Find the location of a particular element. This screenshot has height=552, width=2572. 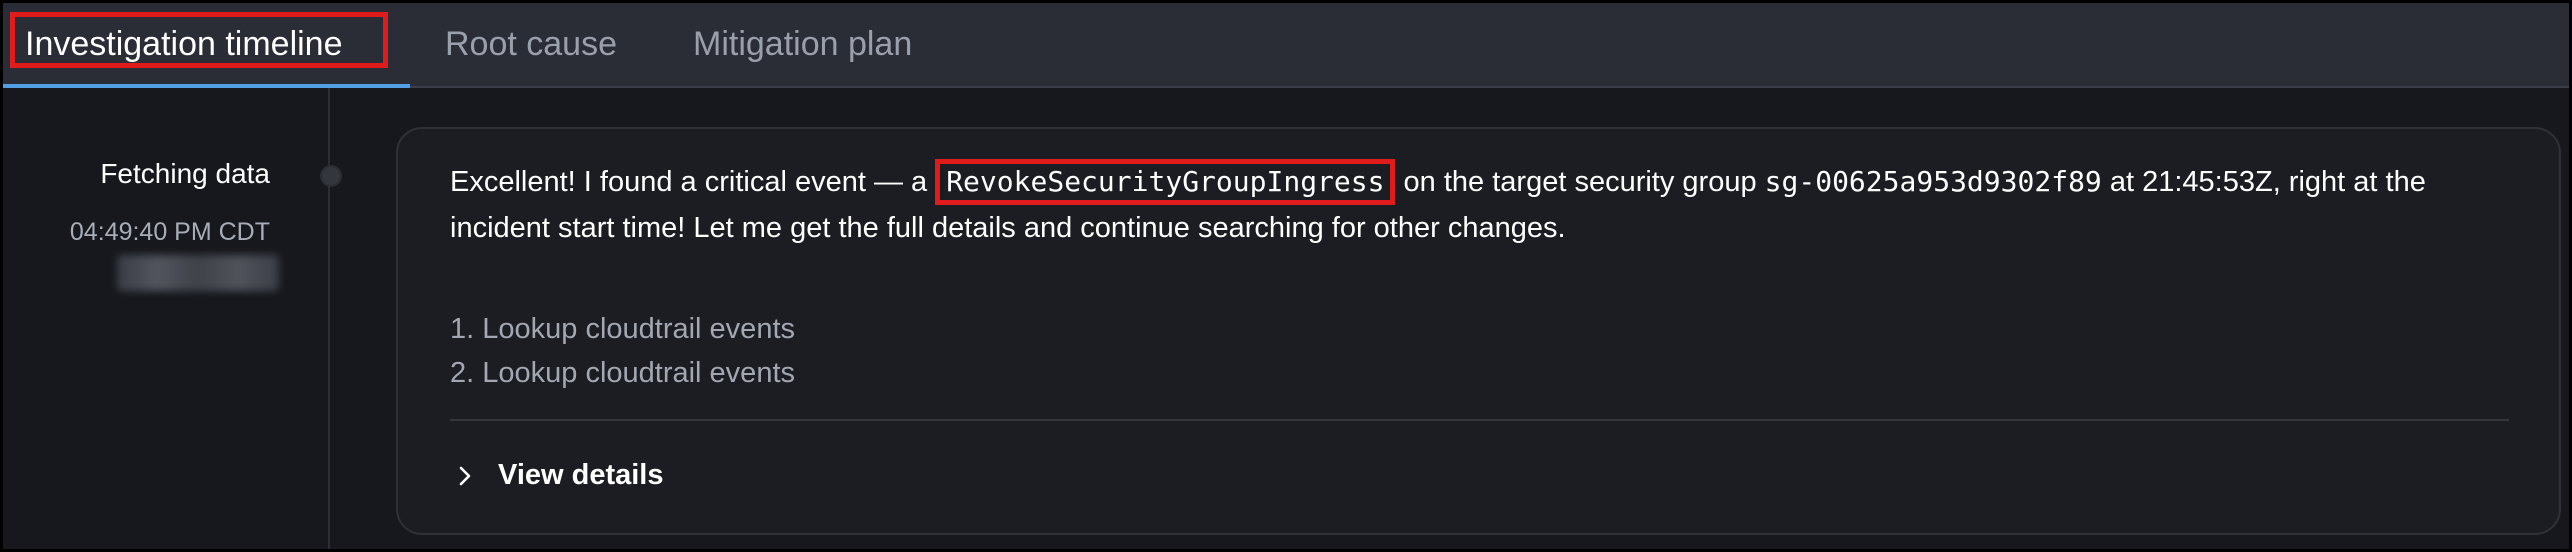

view-details-toggle: View details is located at coordinates (557, 475).